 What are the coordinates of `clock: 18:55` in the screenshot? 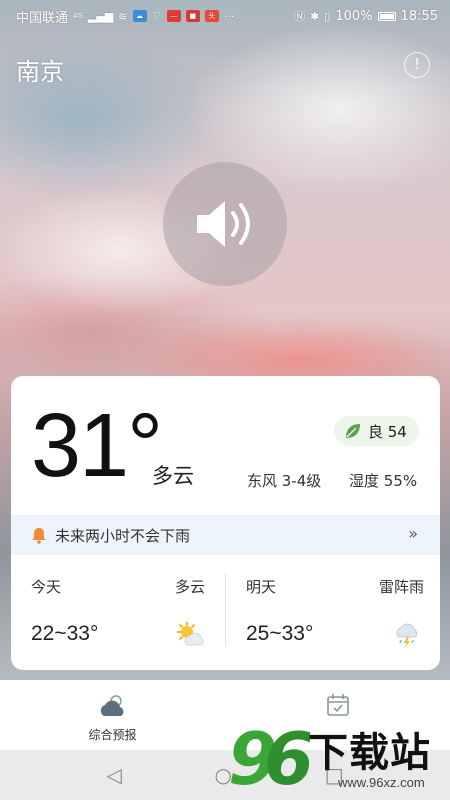 It's located at (419, 16).